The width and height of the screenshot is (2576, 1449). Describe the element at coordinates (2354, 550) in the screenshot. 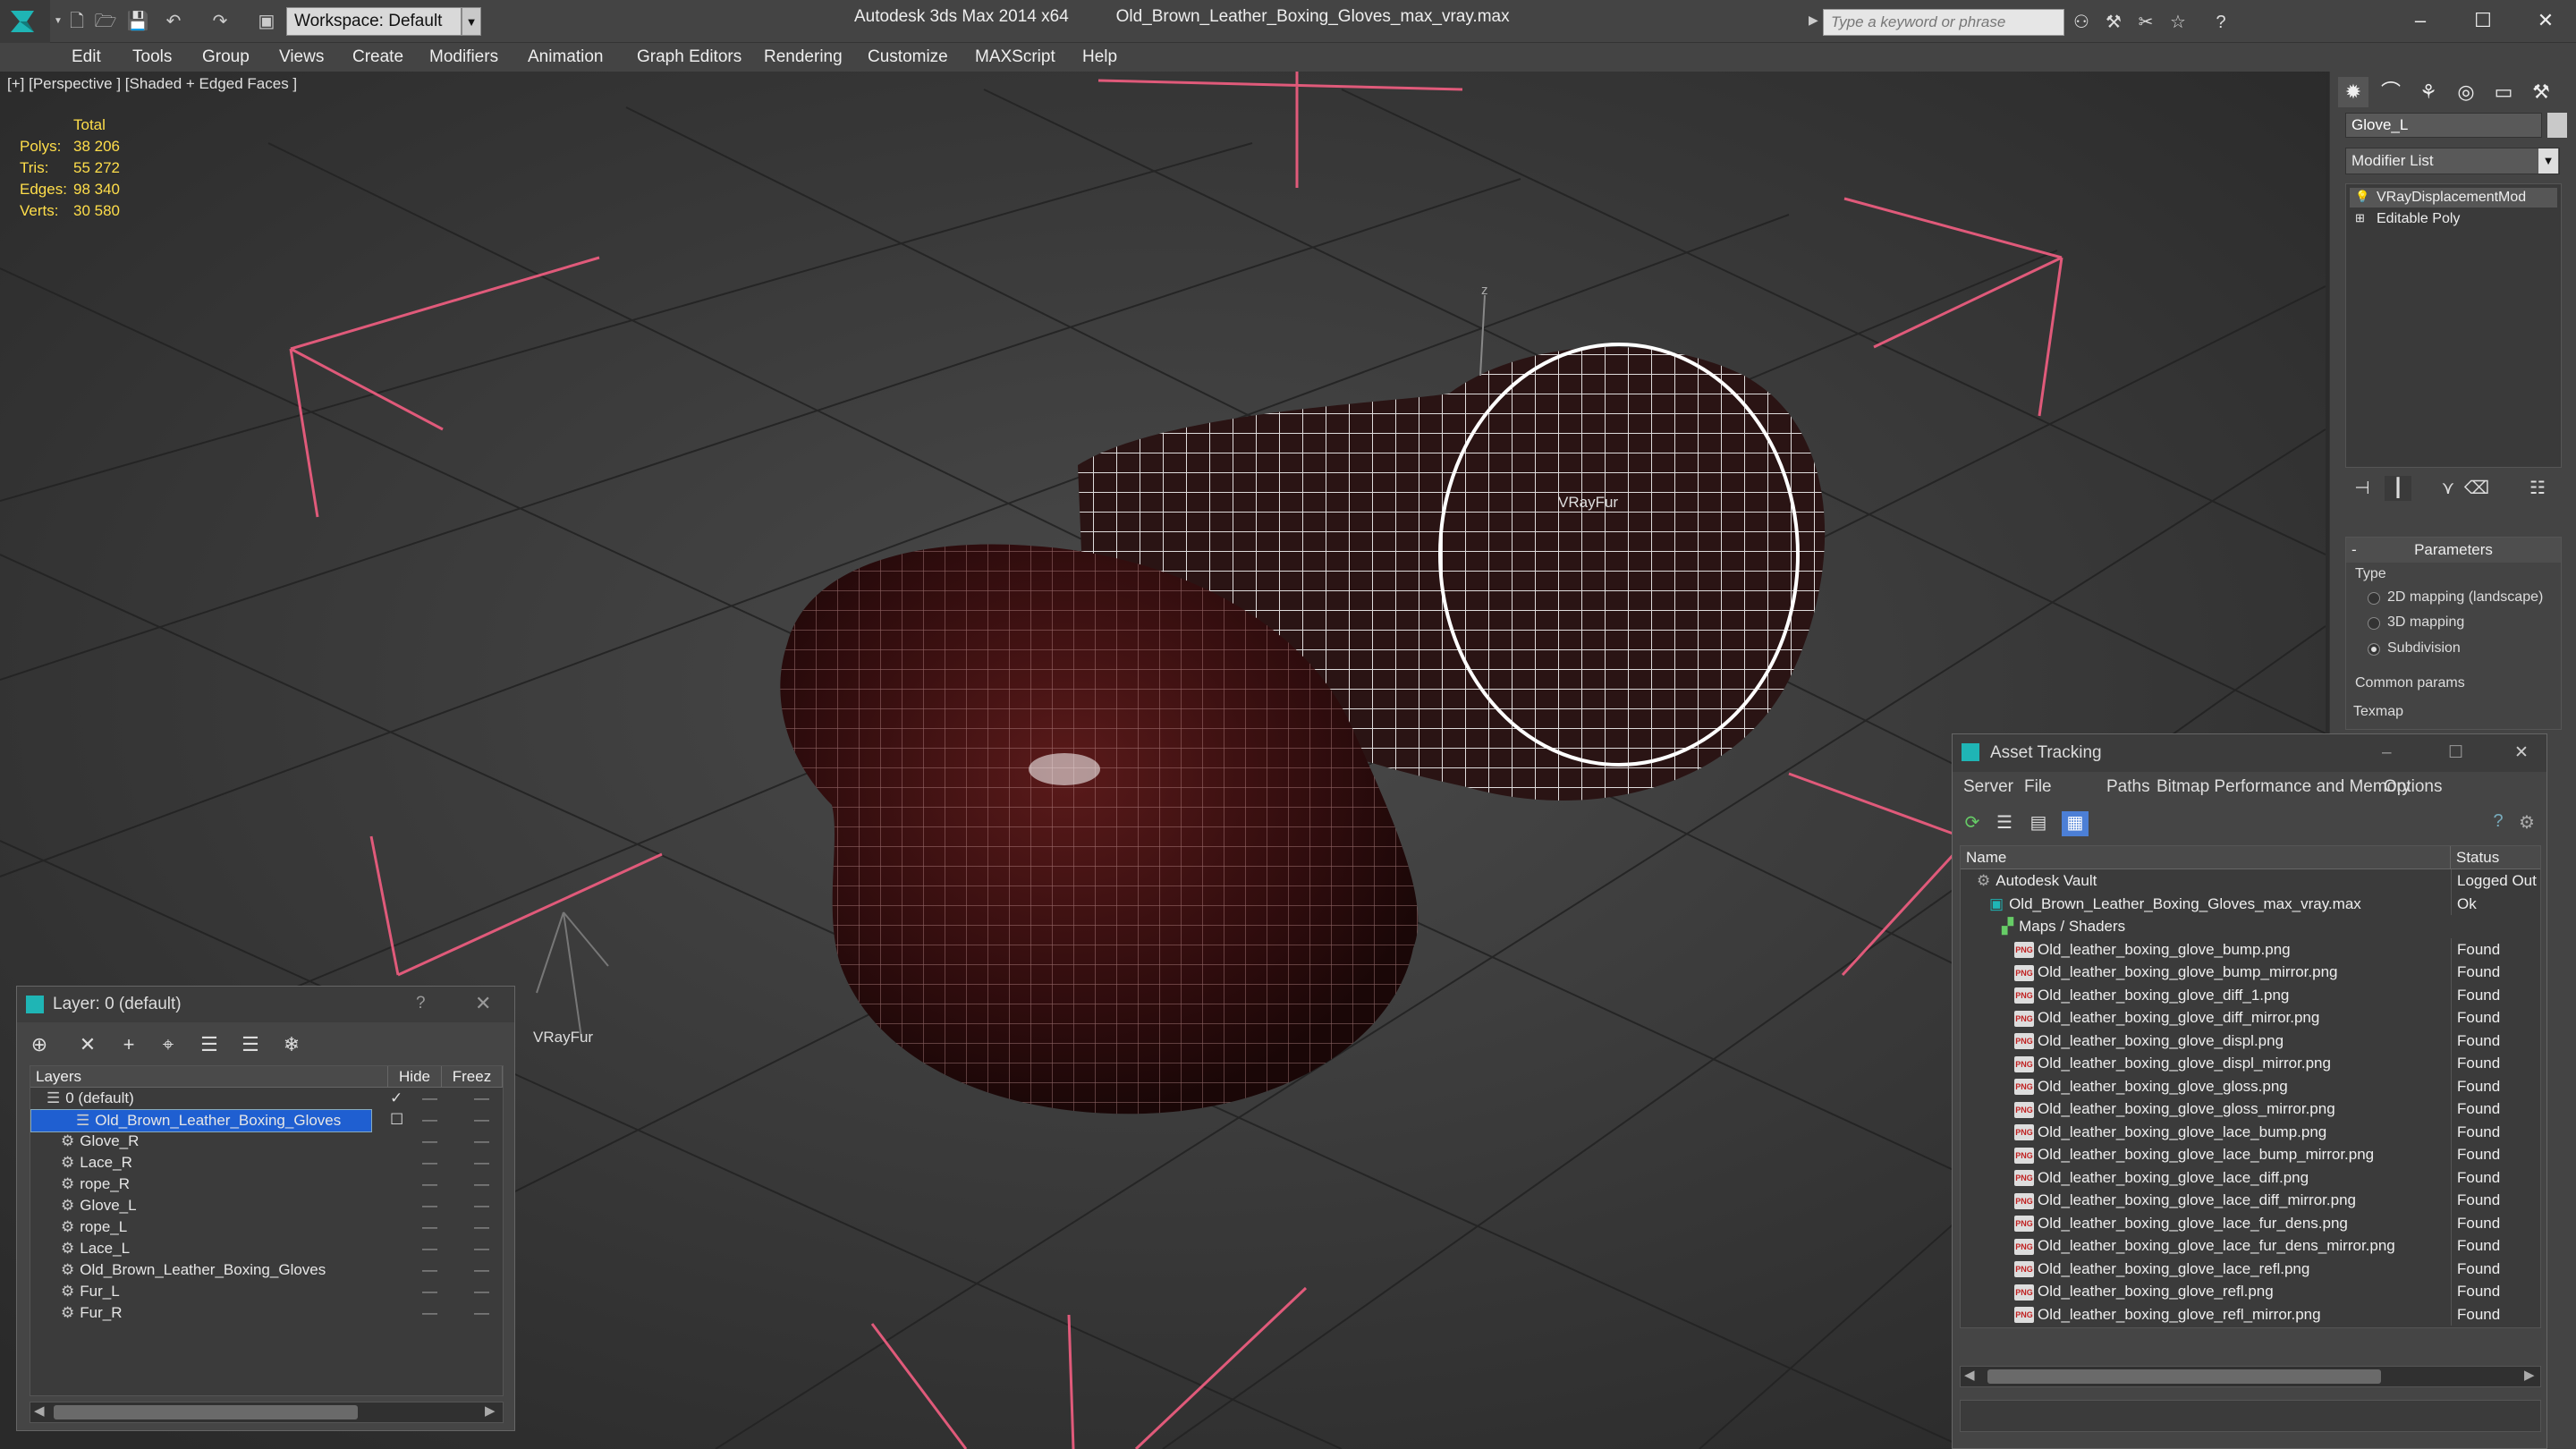

I see `collapse-minus-icon: -` at that location.